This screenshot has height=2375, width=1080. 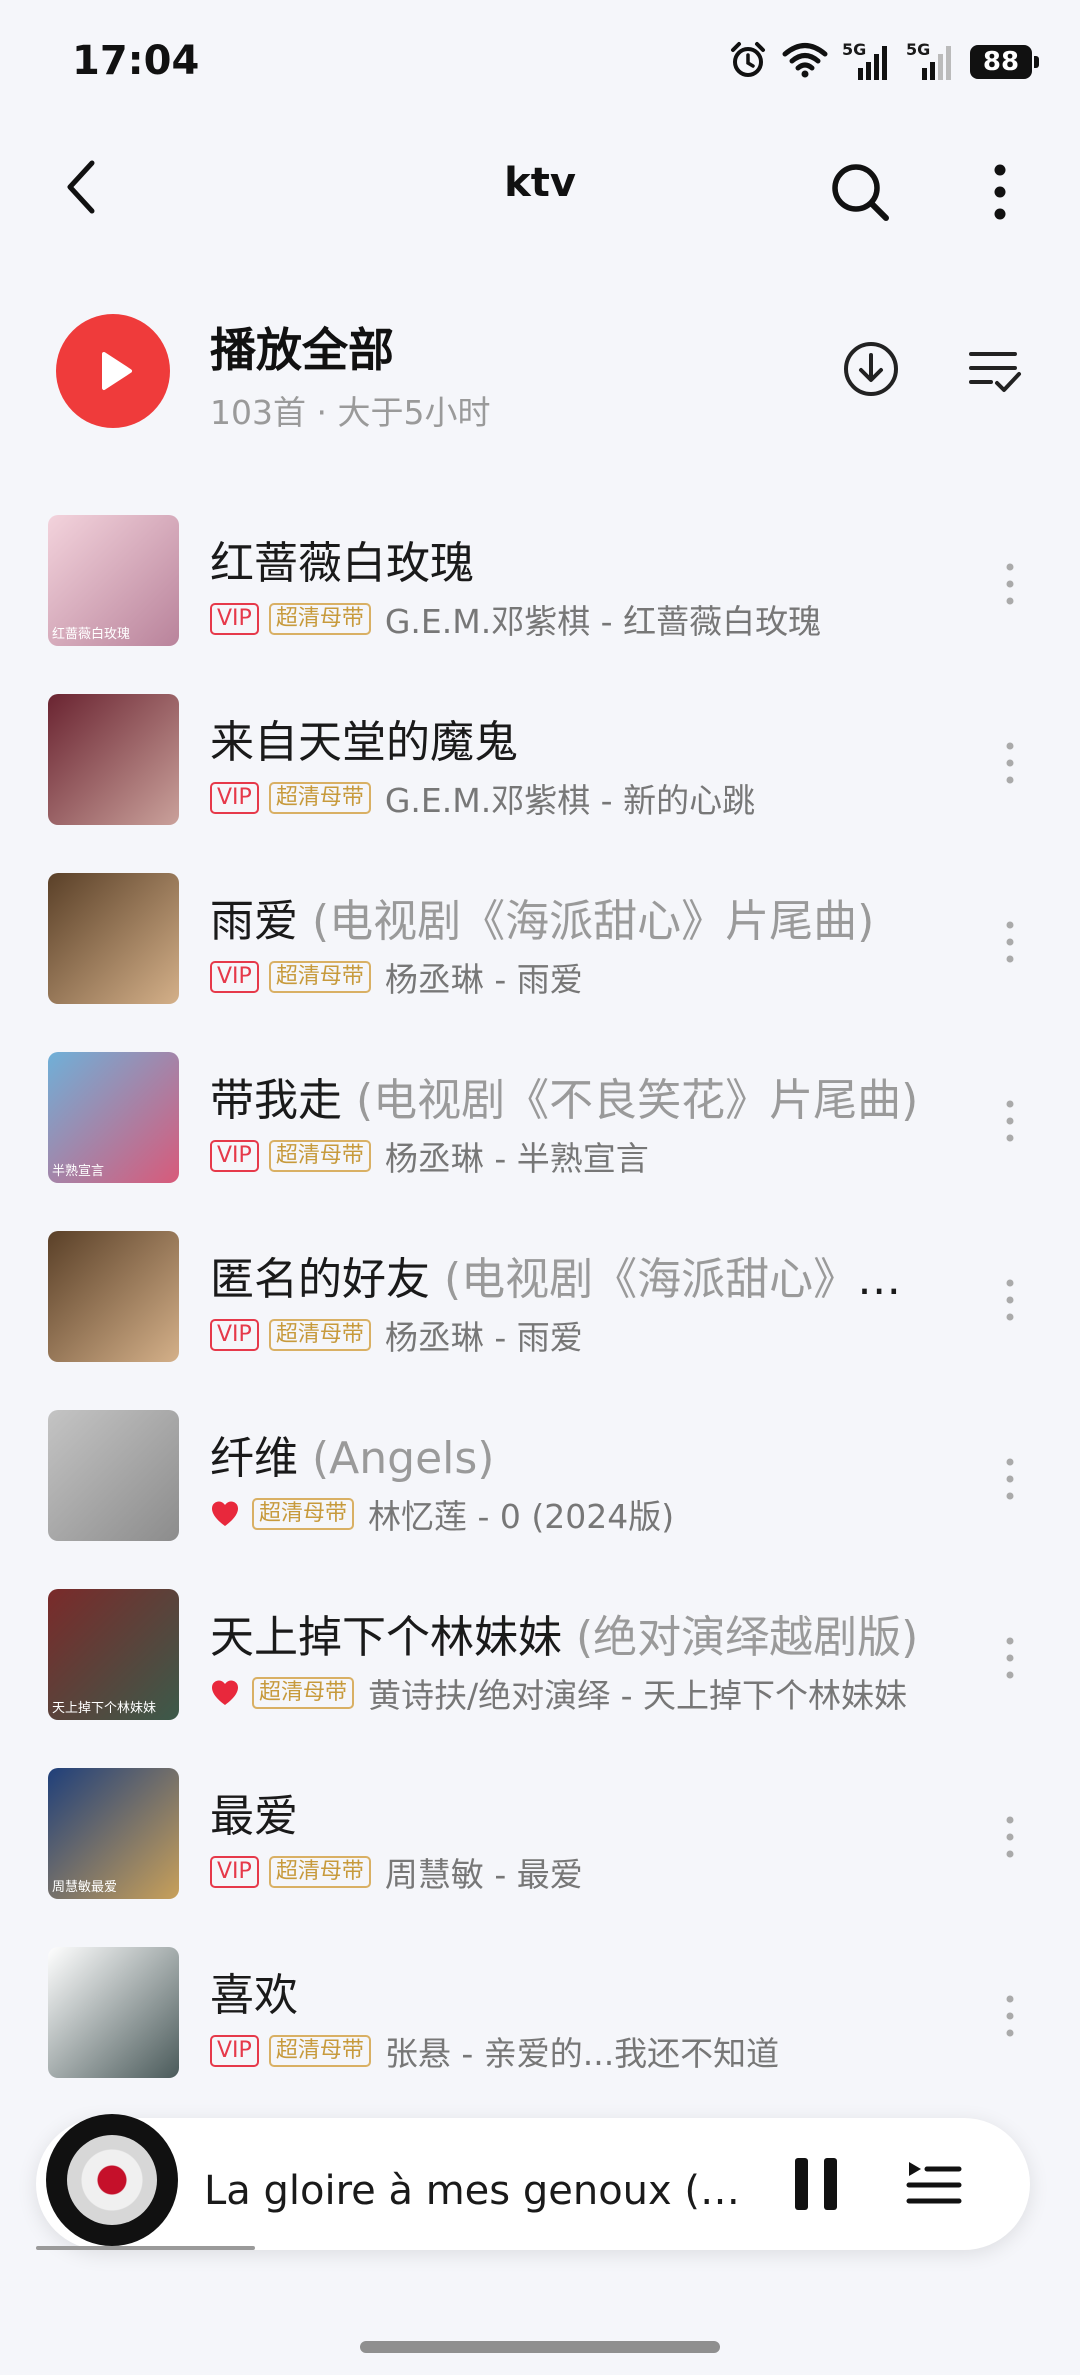 What do you see at coordinates (638, 1695) in the screenshot?
I see `song-artist: 黄诗扶/绝对演绎 - 天上掉下个林妹妹` at bounding box center [638, 1695].